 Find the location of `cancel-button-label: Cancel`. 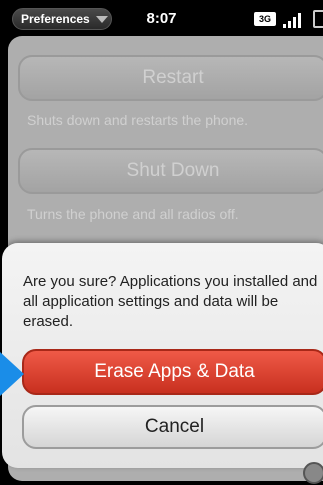

cancel-button-label: Cancel is located at coordinates (174, 426).